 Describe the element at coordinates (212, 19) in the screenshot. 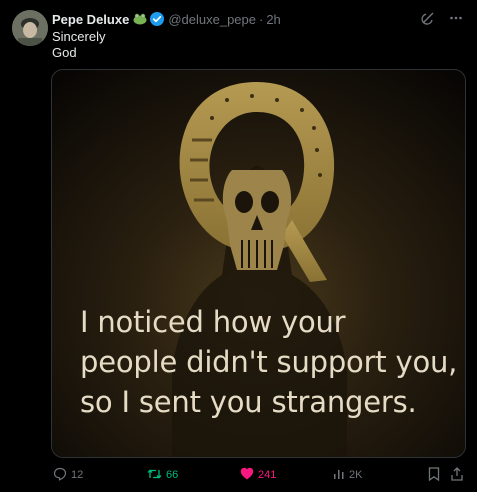

I see `author-handle: @deluxe_pepe` at that location.